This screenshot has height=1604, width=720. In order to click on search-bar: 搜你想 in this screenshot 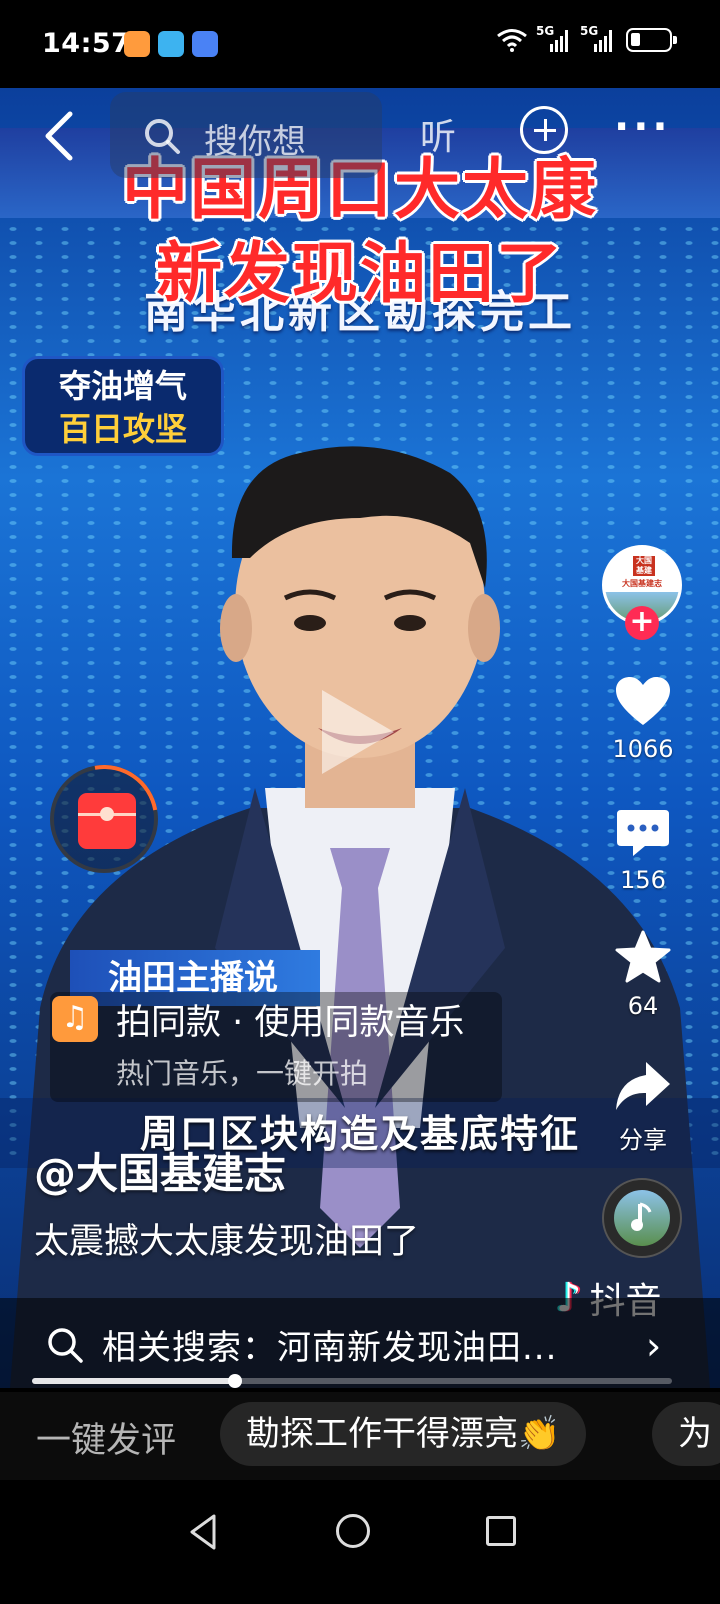, I will do `click(246, 135)`.